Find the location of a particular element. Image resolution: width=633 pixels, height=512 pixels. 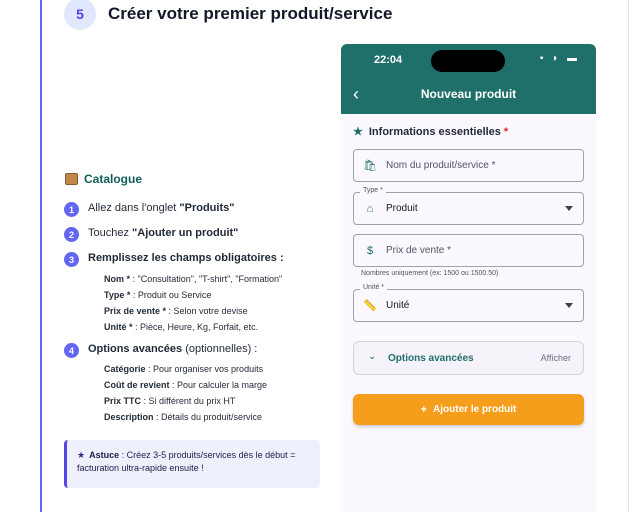

advanced-options-label: Options avancées is located at coordinates (431, 358).